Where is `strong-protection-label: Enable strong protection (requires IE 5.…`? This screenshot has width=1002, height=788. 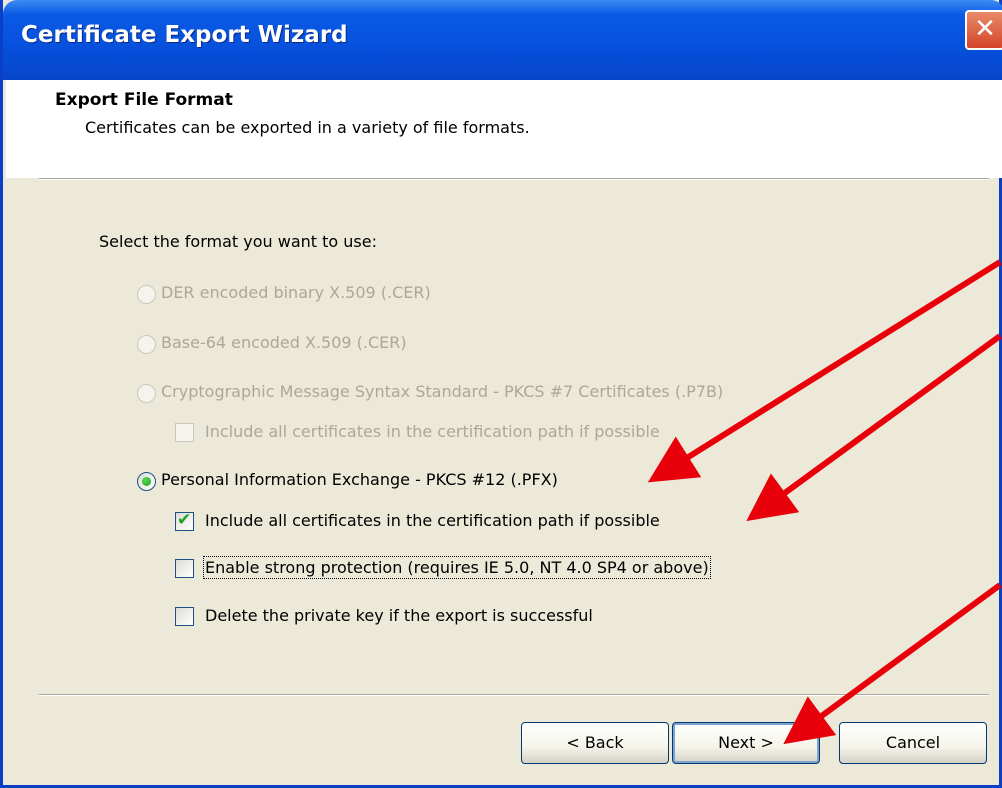 strong-protection-label: Enable strong protection (requires IE 5.… is located at coordinates (457, 567).